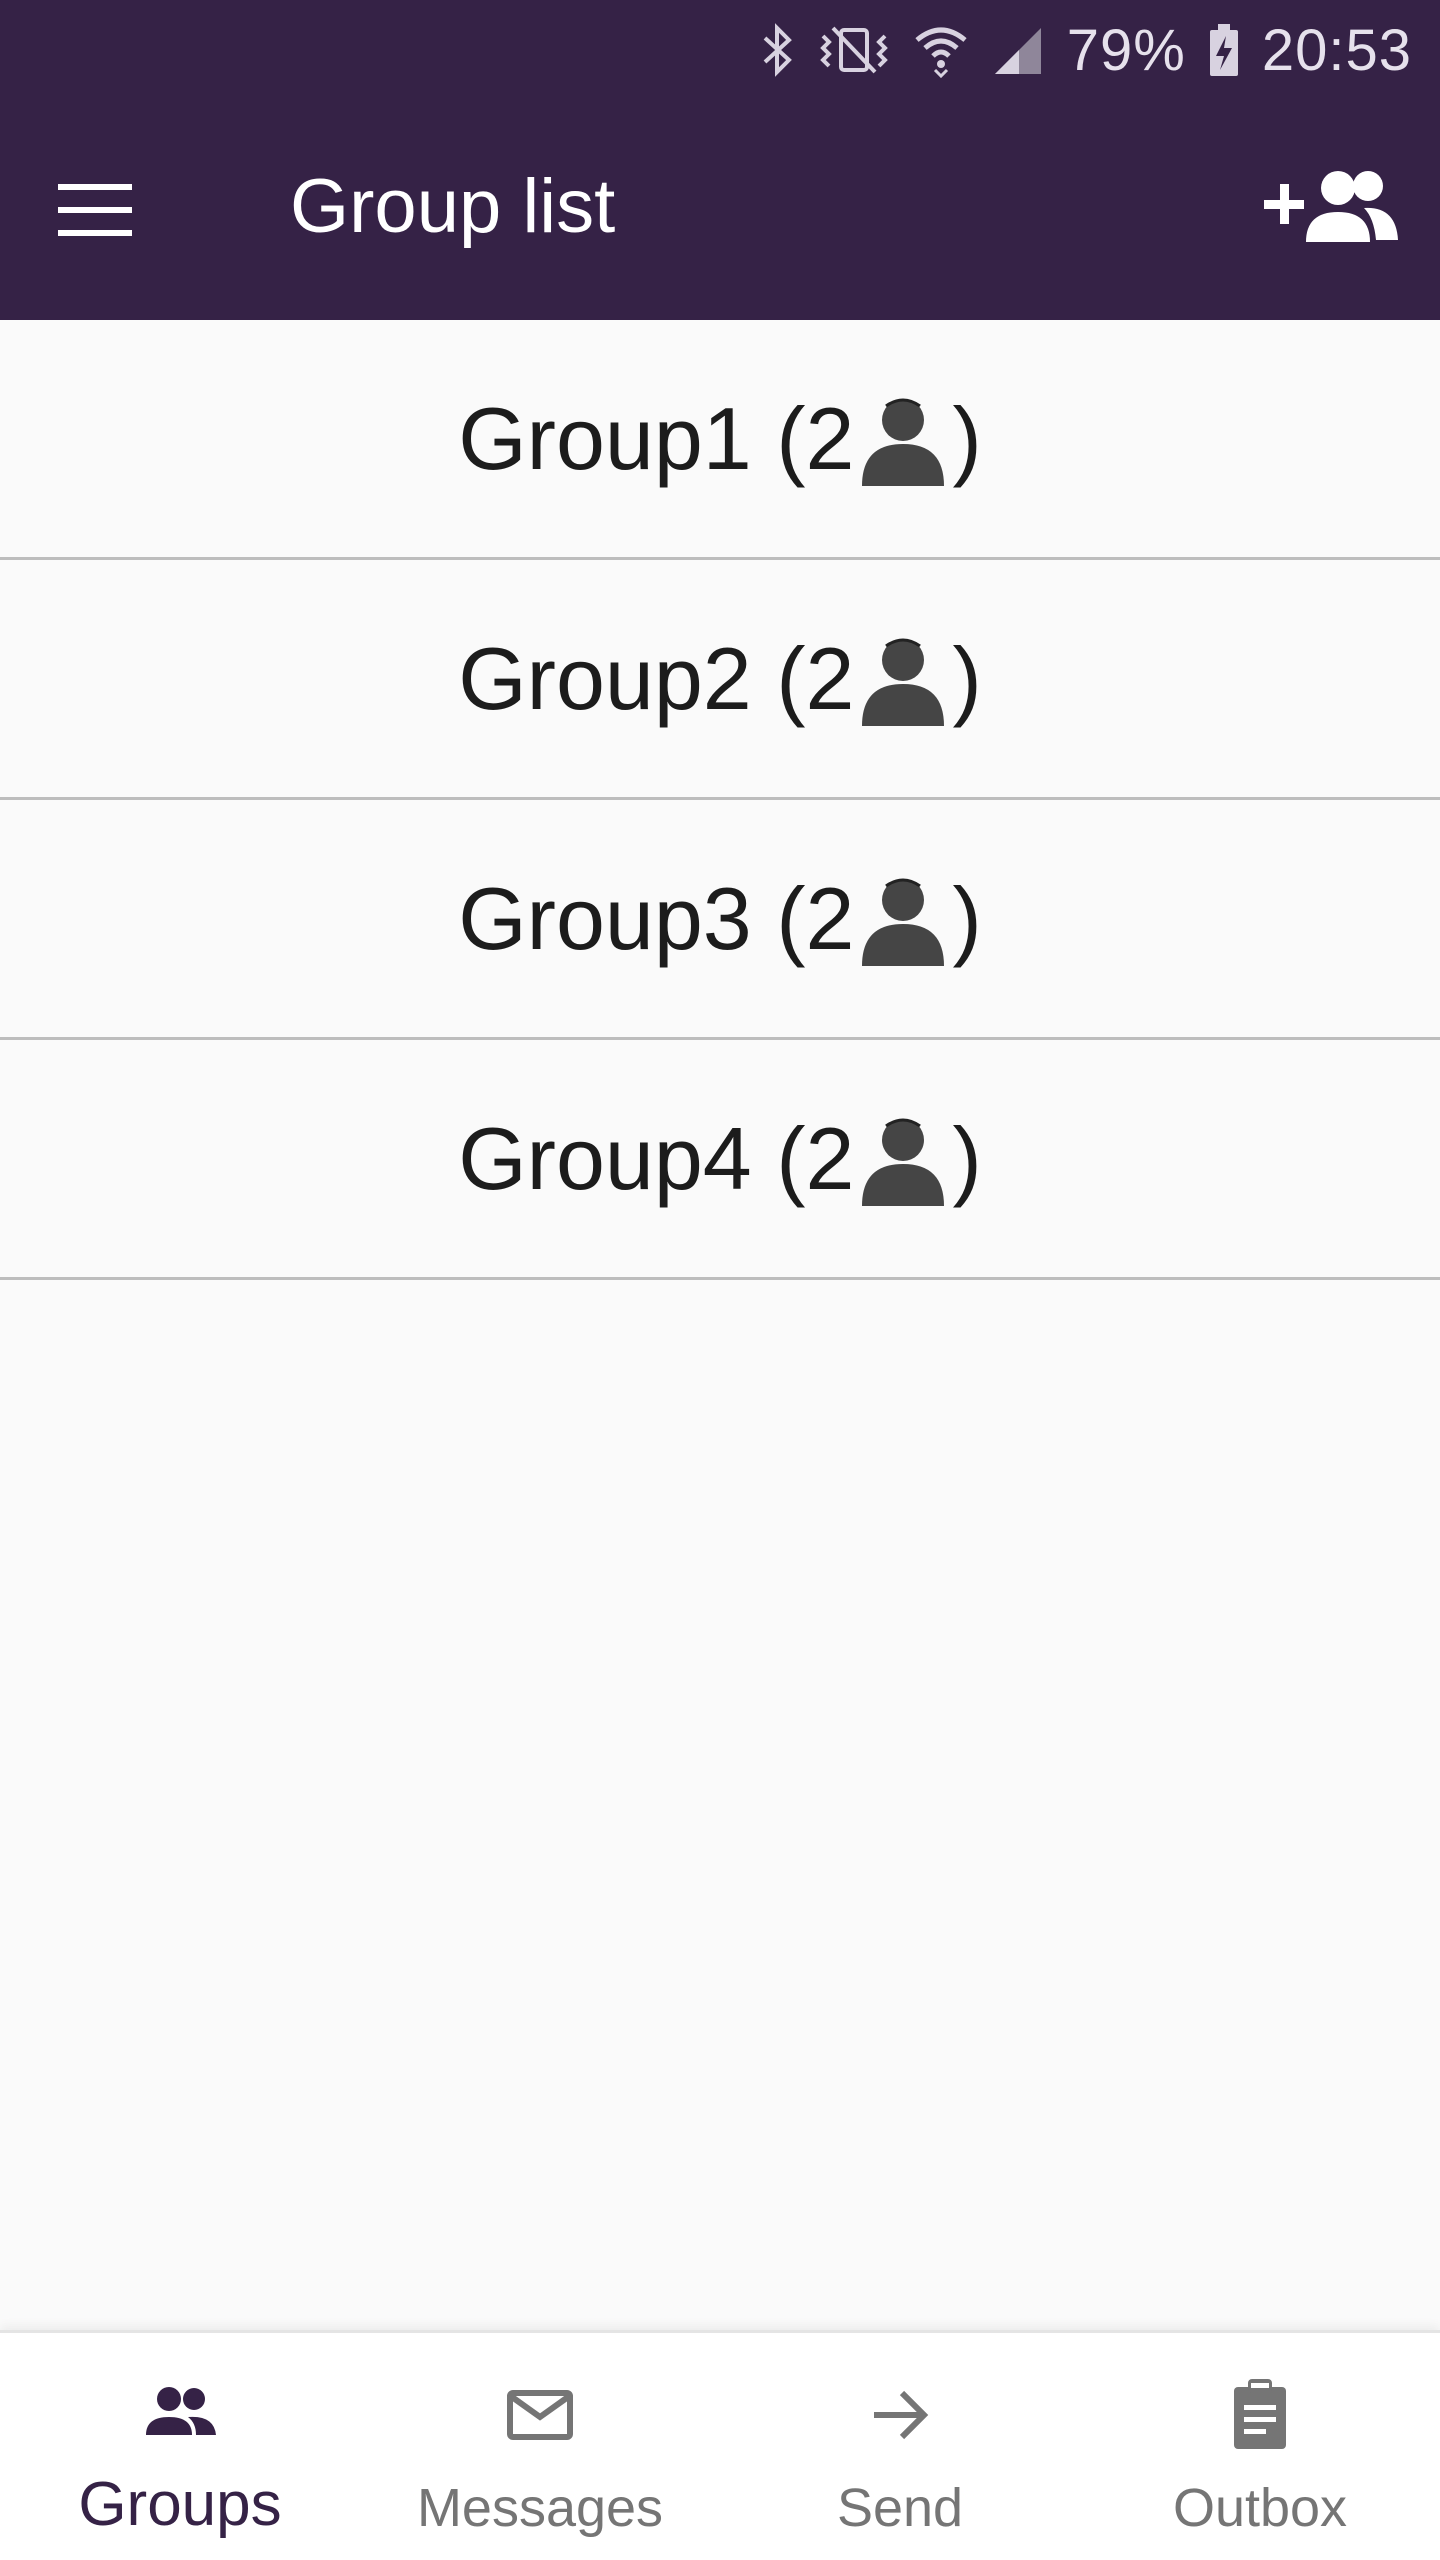 Image resolution: width=1440 pixels, height=2560 pixels. What do you see at coordinates (720, 210) in the screenshot?
I see `toolbar: Group list` at bounding box center [720, 210].